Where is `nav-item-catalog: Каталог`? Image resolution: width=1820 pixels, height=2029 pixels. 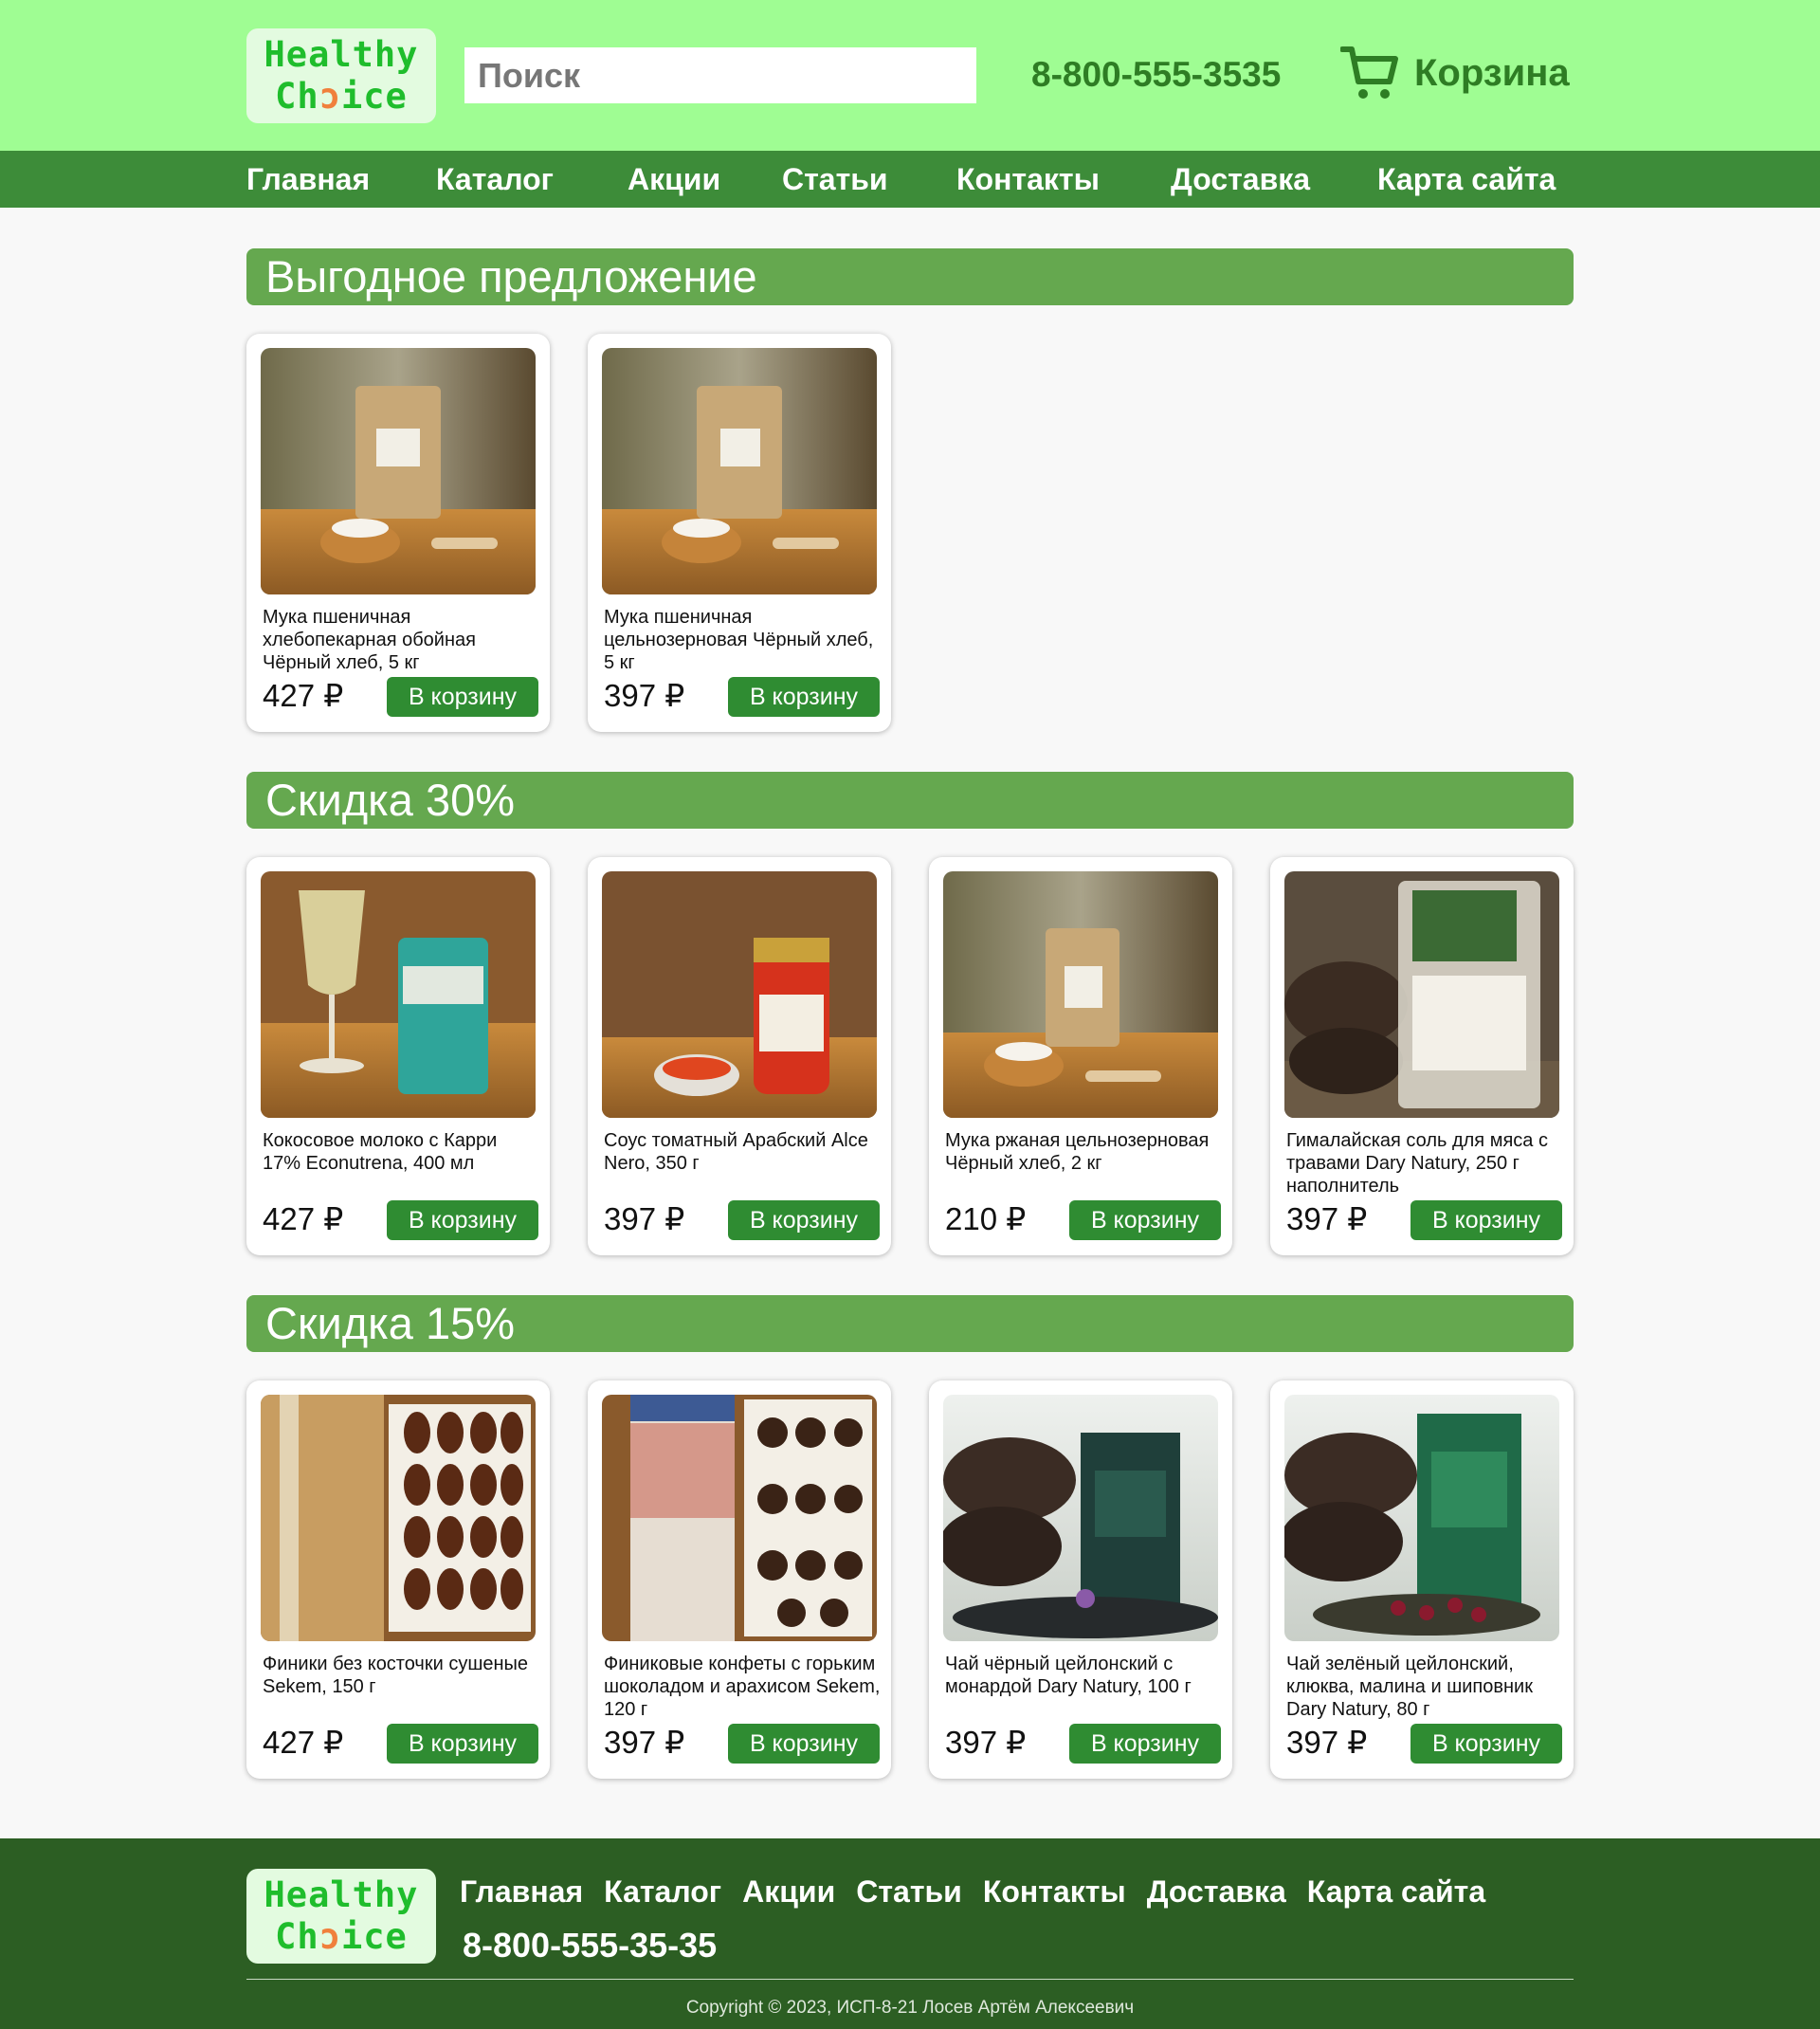 nav-item-catalog: Каталог is located at coordinates (495, 179).